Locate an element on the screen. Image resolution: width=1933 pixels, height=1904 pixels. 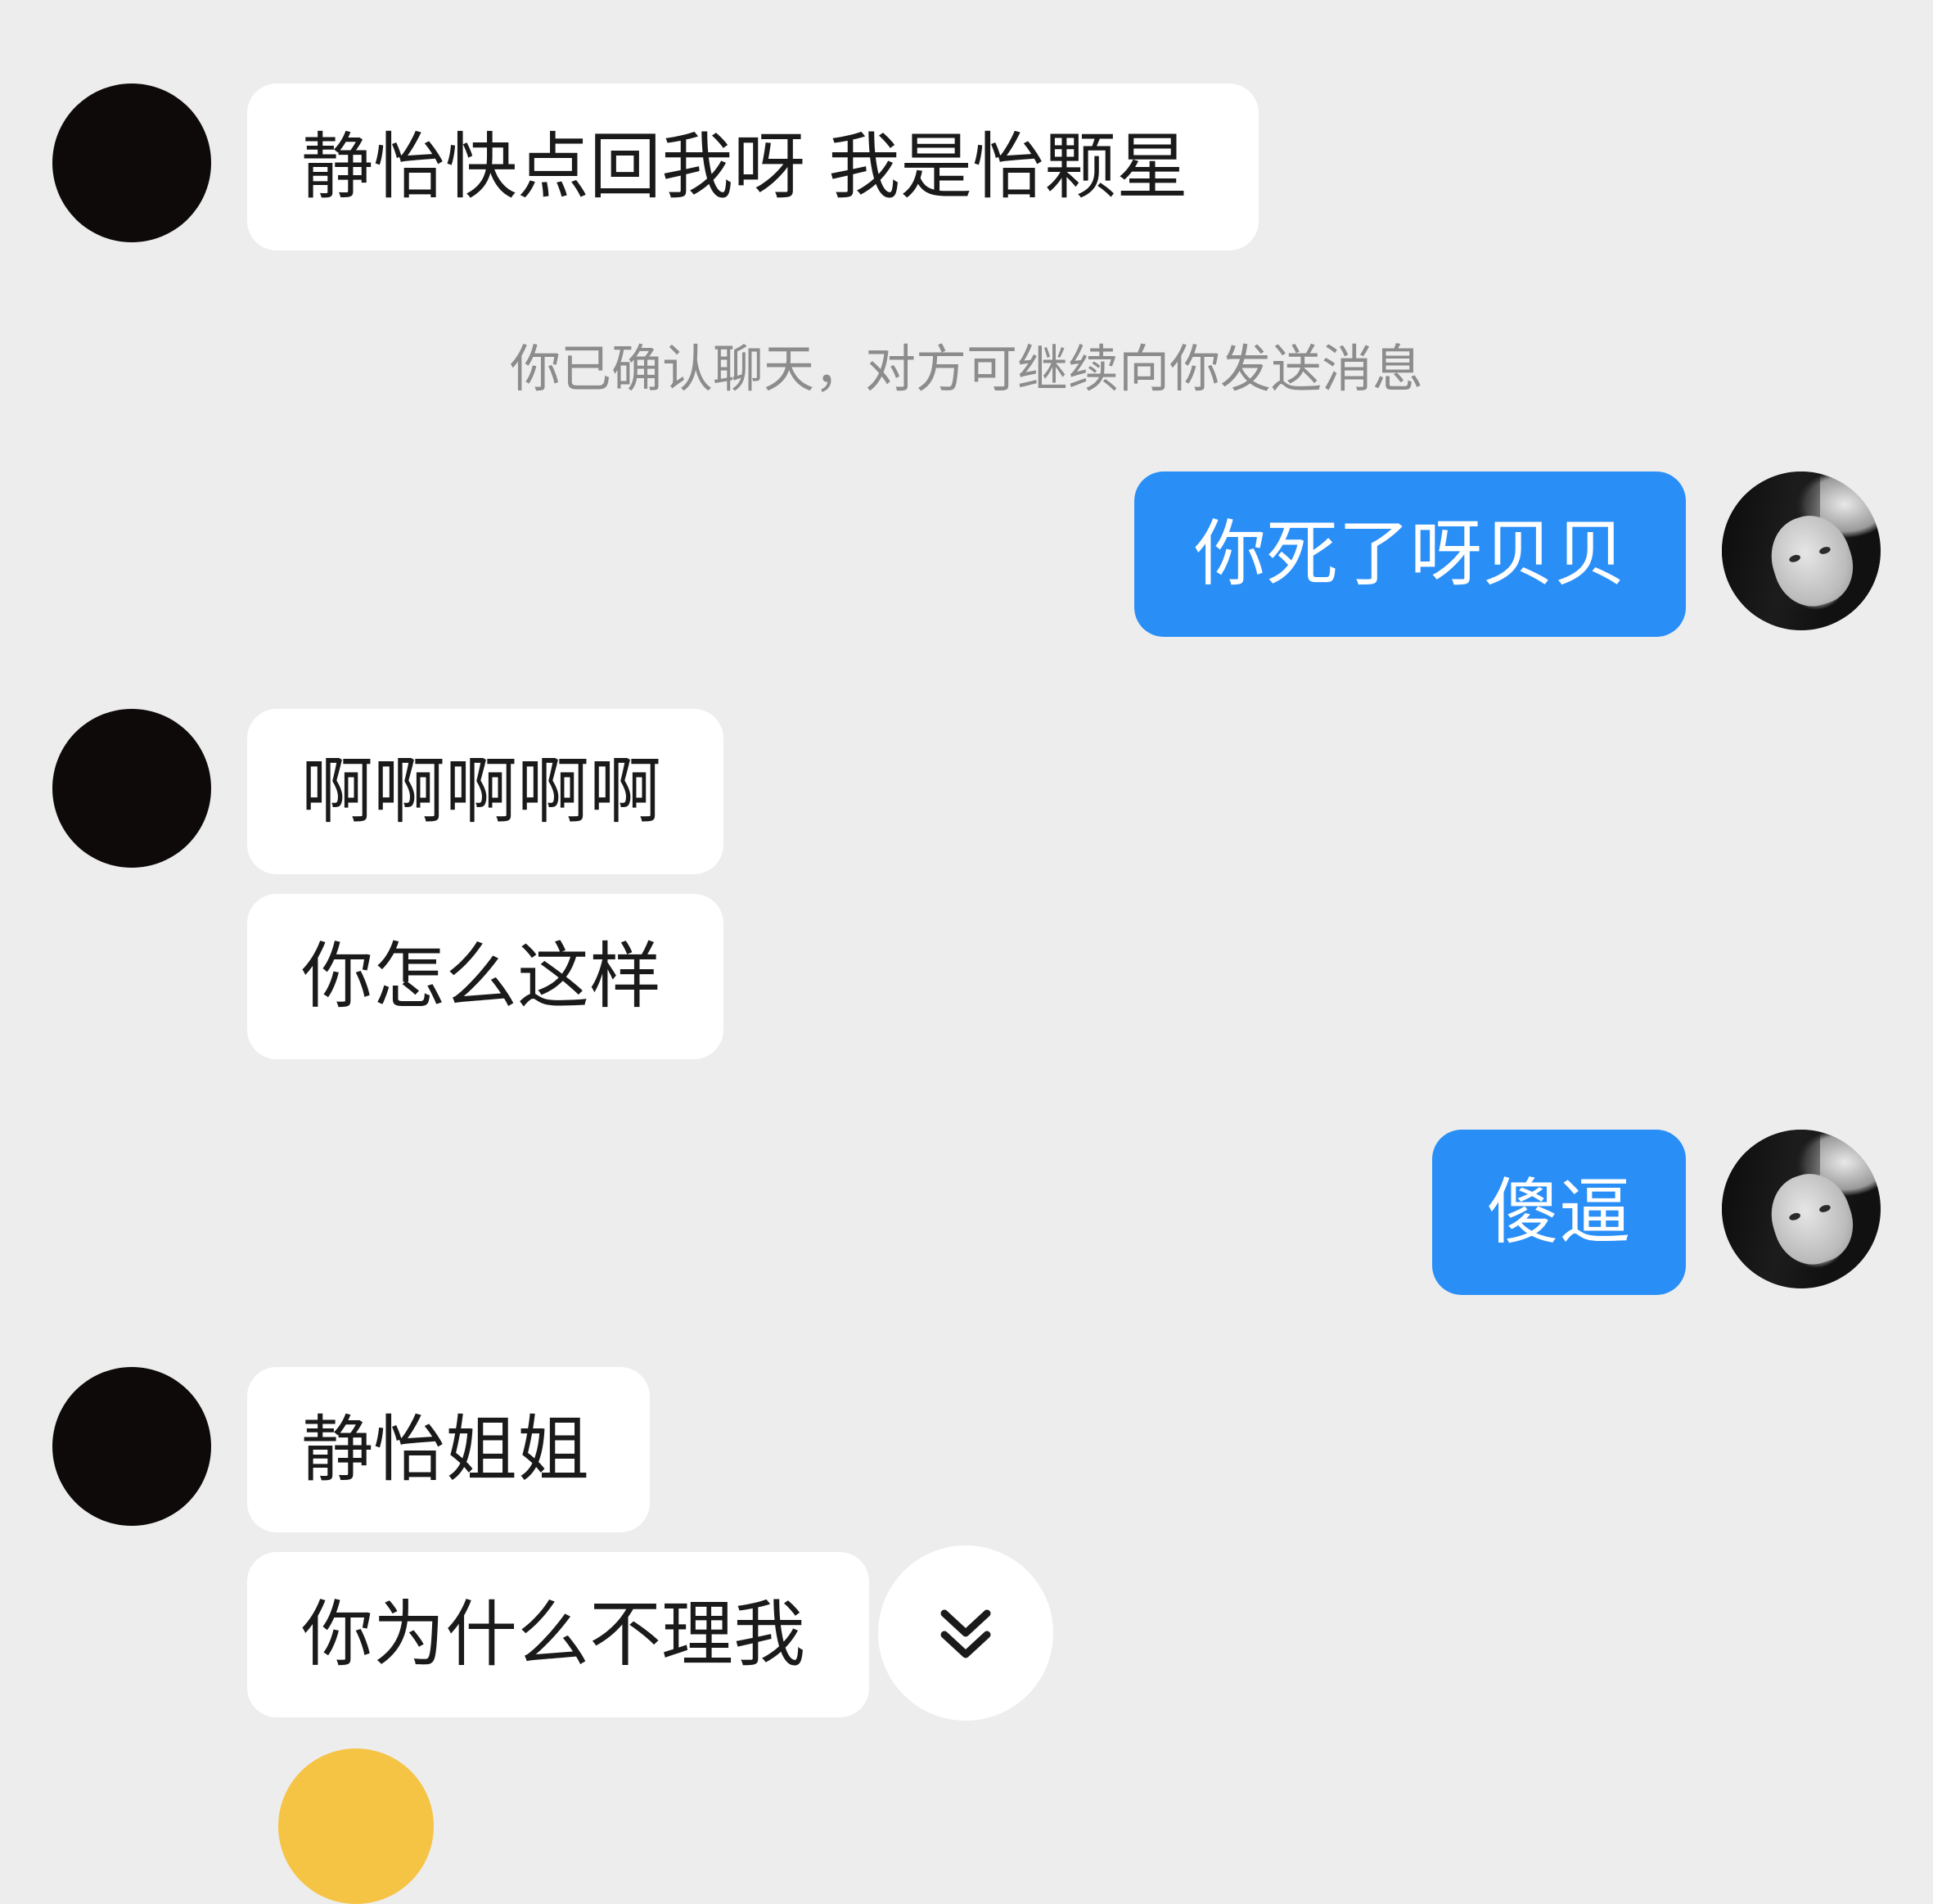
incoming-message-bubble: 静怡姐姐 is located at coordinates (448, 1449).